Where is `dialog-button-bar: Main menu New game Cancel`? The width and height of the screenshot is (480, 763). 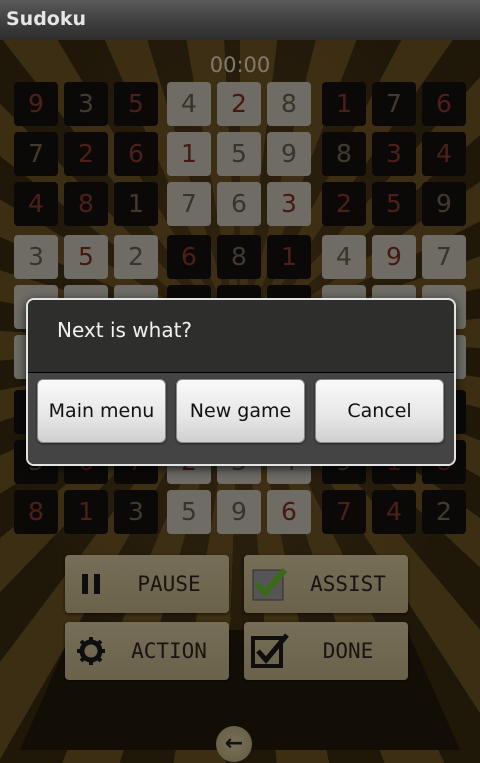 dialog-button-bar: Main menu New game Cancel is located at coordinates (241, 418).